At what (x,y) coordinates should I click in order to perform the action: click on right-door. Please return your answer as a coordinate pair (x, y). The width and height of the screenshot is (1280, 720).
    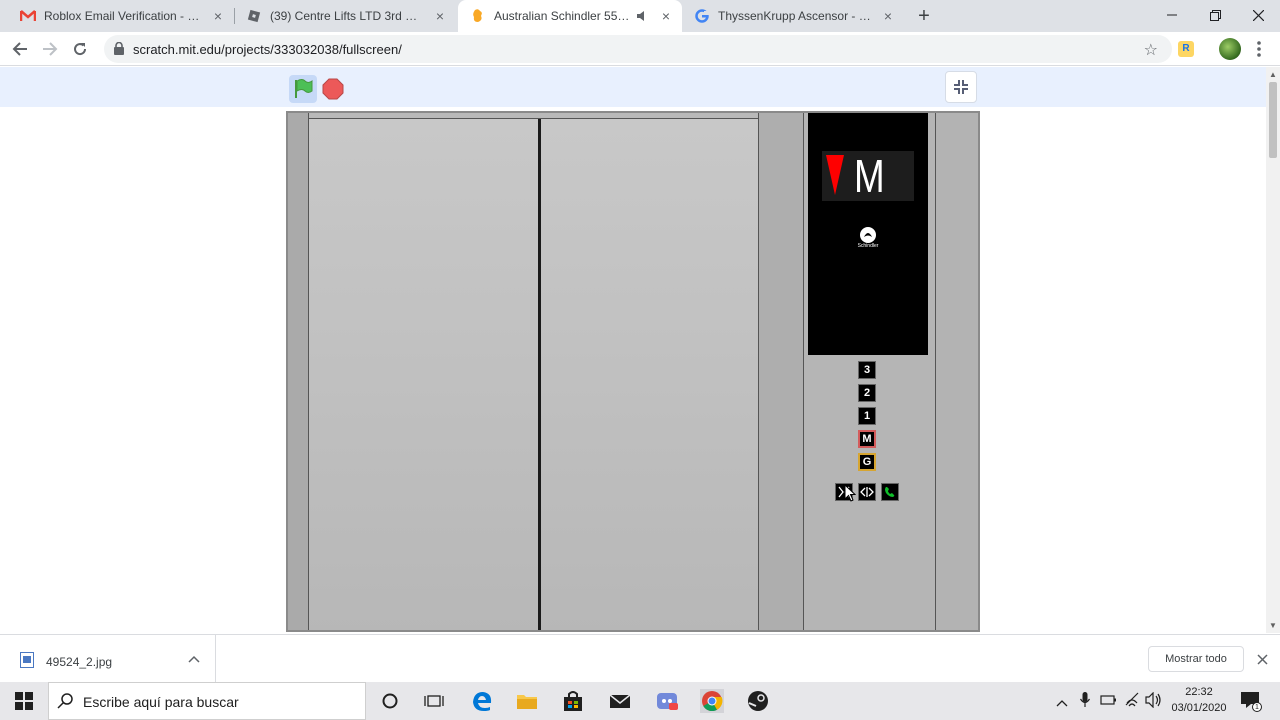
    Looking at the image, I should click on (649, 374).